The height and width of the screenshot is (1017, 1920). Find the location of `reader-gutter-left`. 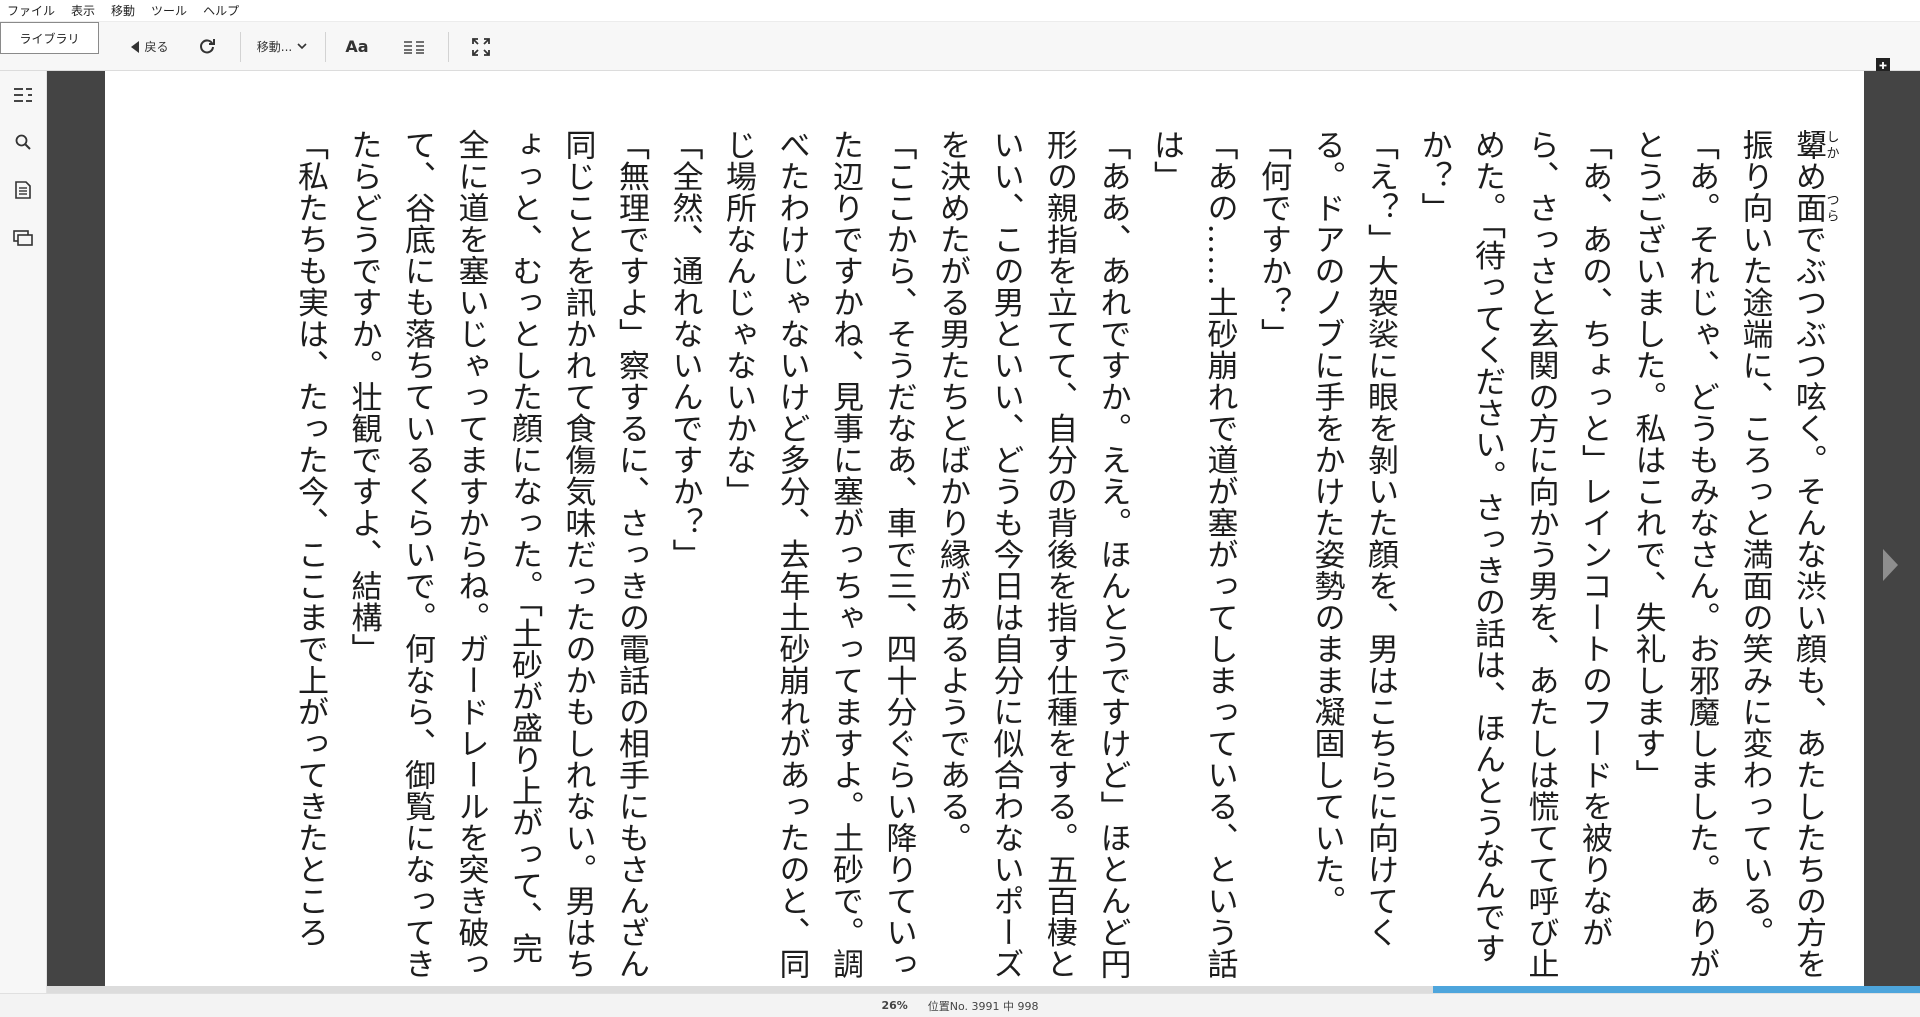

reader-gutter-left is located at coordinates (76, 532).